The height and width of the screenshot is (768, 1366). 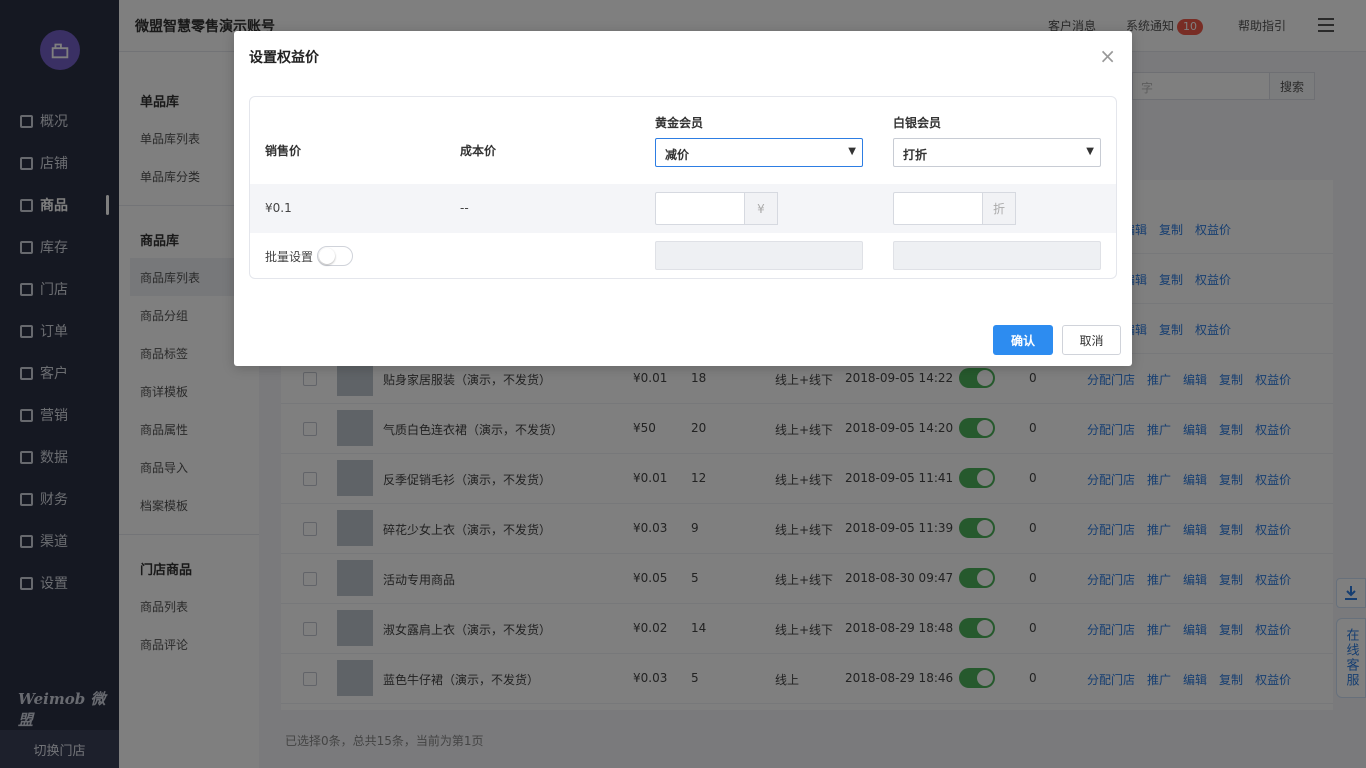 What do you see at coordinates (759, 152) in the screenshot?
I see `gold-member-select: 减价 ▼` at bounding box center [759, 152].